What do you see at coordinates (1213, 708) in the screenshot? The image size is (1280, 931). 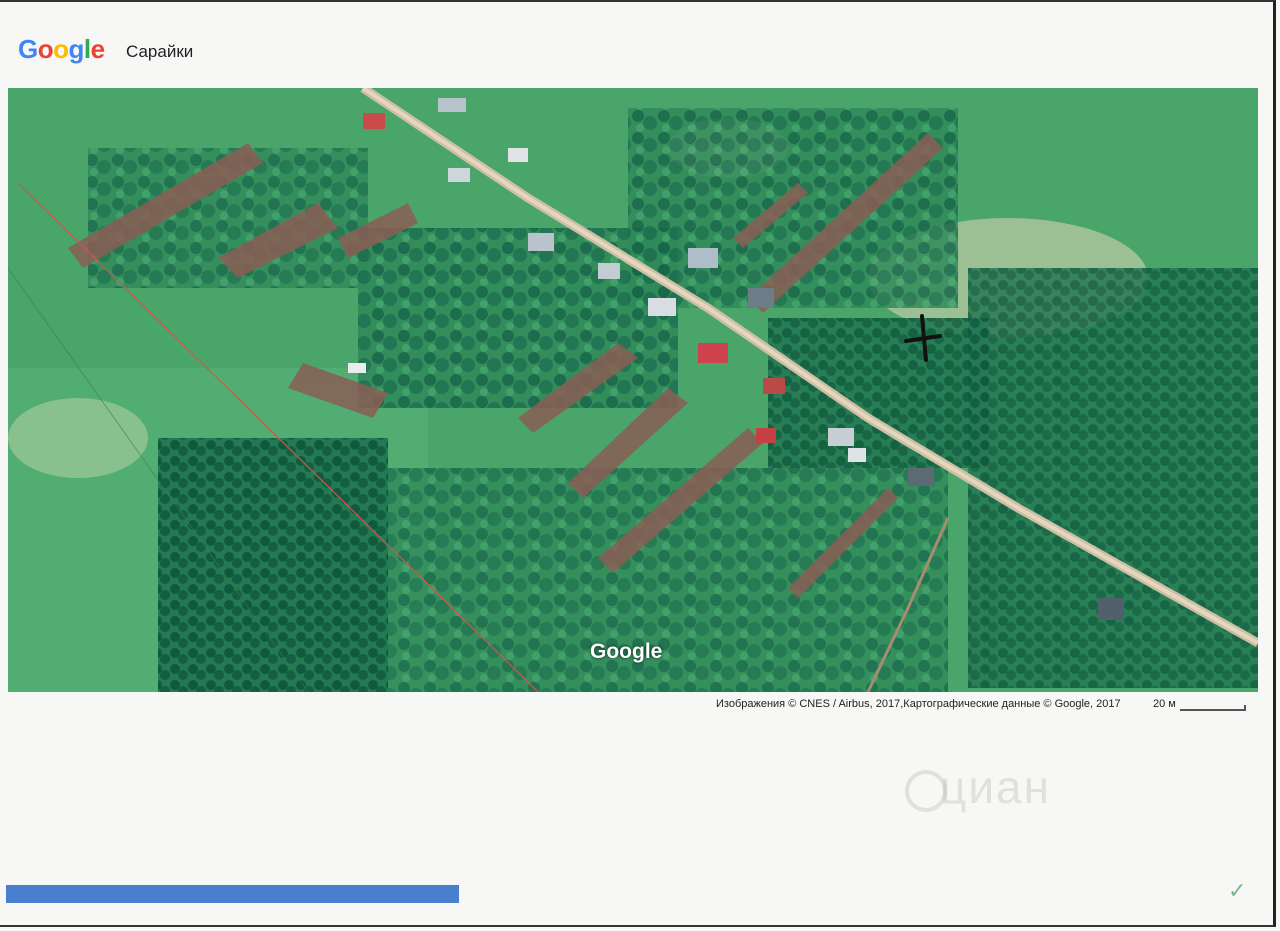 I see `scale-bar` at bounding box center [1213, 708].